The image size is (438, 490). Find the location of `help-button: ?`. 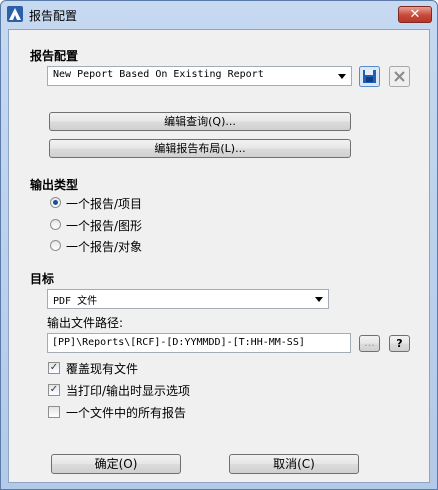

help-button: ? is located at coordinates (399, 343).